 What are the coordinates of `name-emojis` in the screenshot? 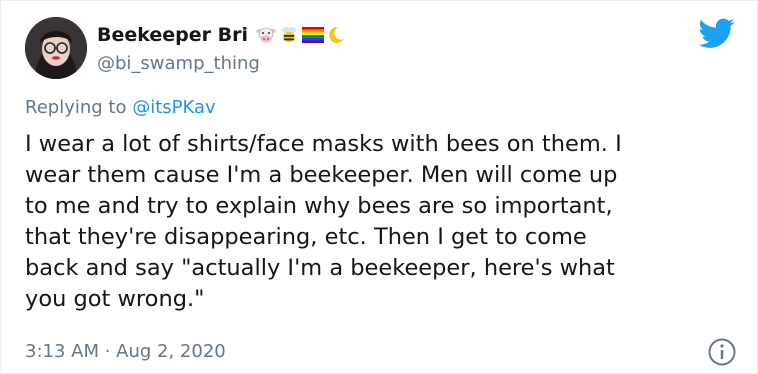 It's located at (300, 35).